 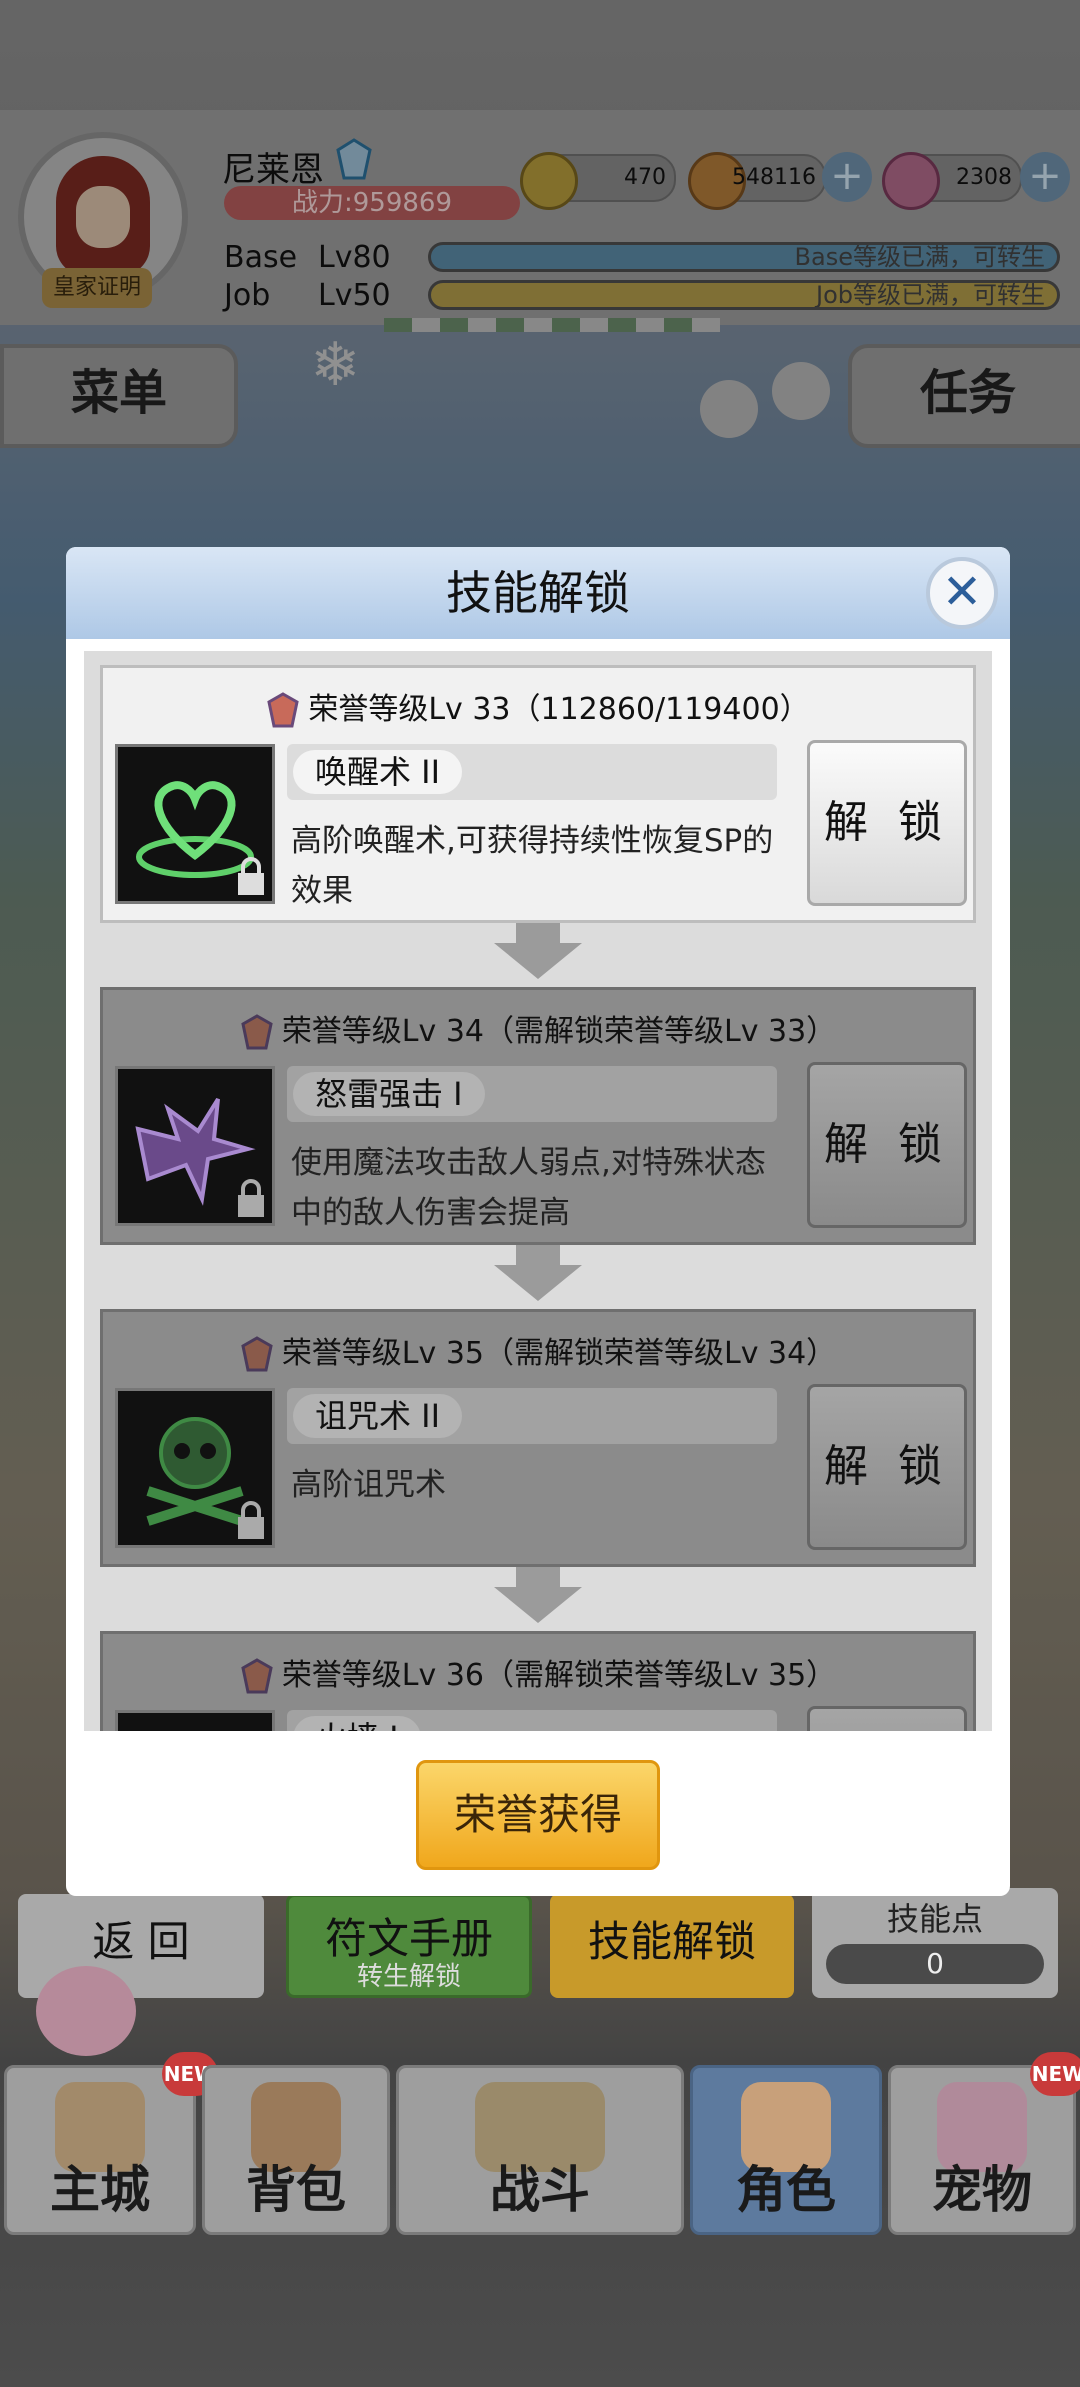 I want to click on skill-card-header: 荣誉等级Lv 36（需解锁荣誉等级Lv 35）, so click(x=538, y=1673).